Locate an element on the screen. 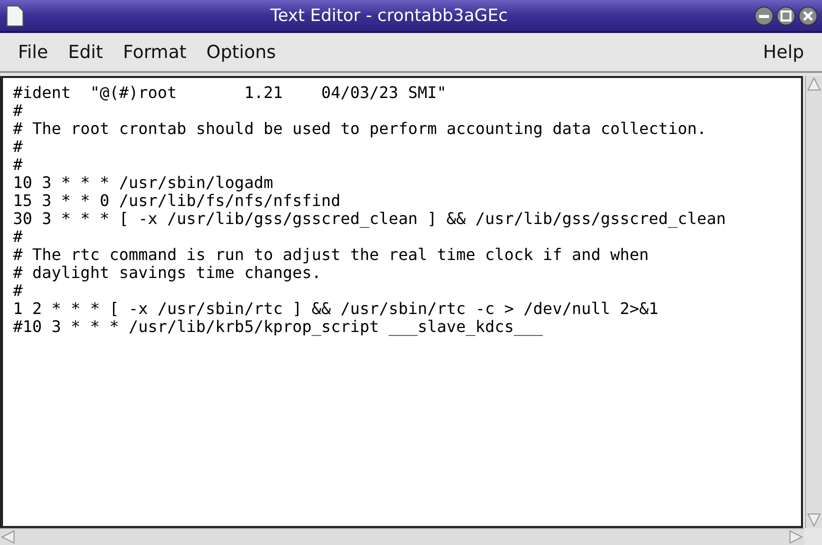 The height and width of the screenshot is (545, 822). scroll-up-icon is located at coordinates (814, 84).